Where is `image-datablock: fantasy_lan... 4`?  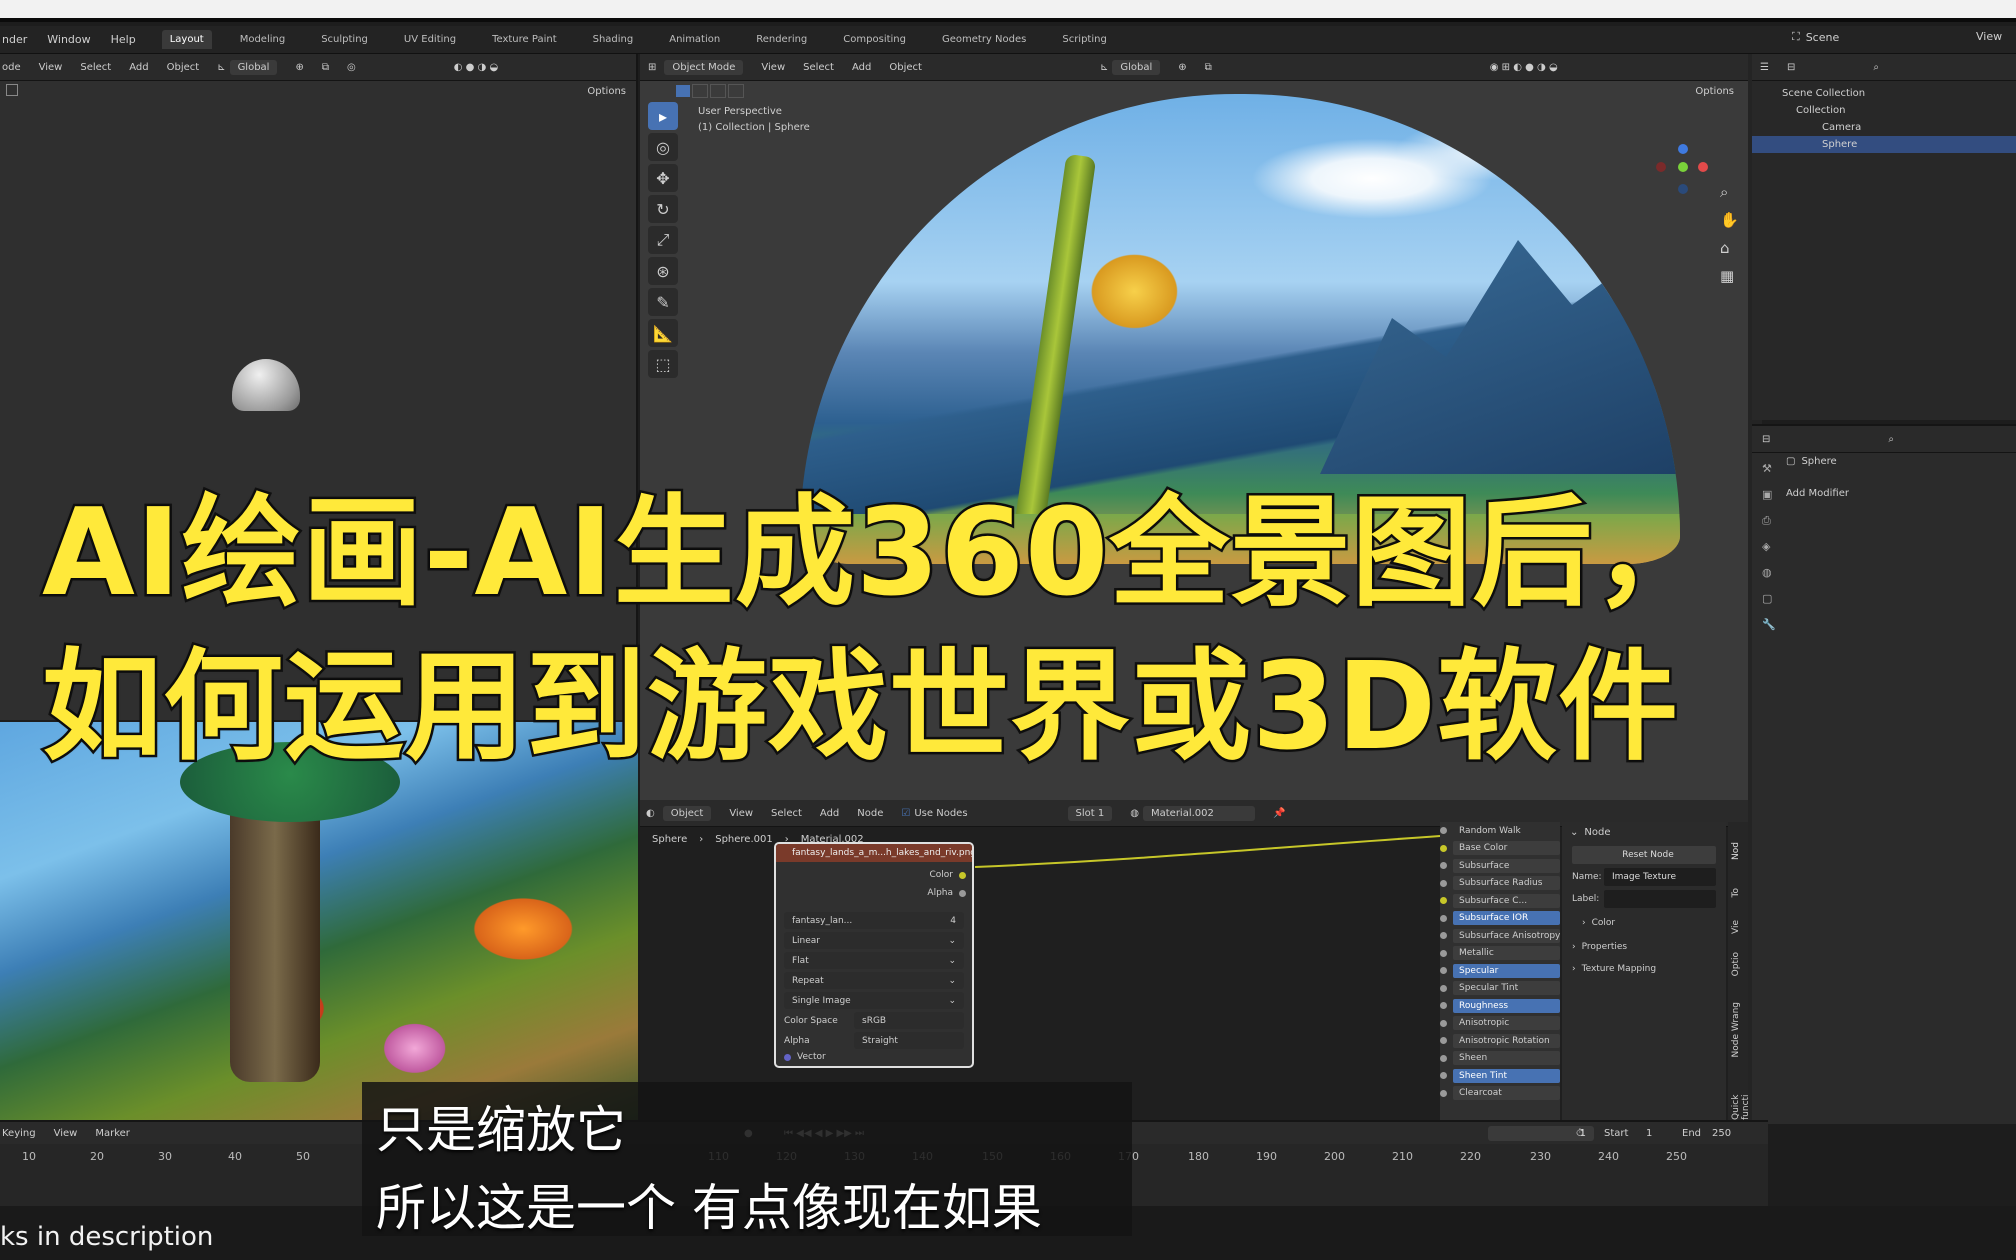
image-datablock: fantasy_lan... 4 is located at coordinates (874, 920).